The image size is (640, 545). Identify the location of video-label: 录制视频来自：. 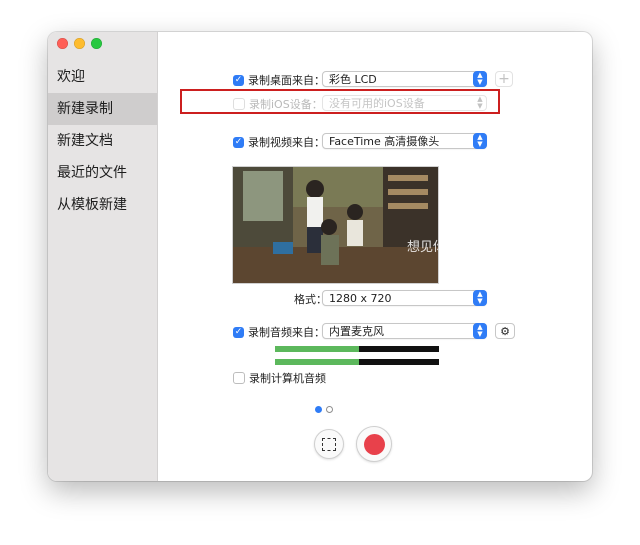
(286, 142).